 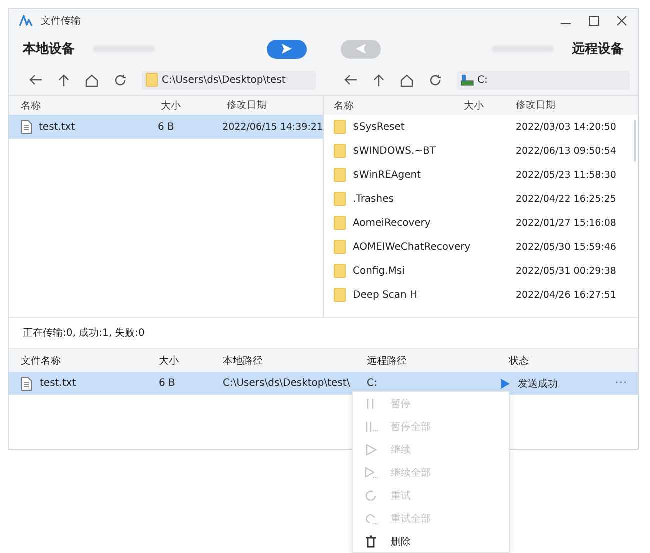 What do you see at coordinates (566, 223) in the screenshot?
I see `modified-date: 2022/01/27 15:16:08` at bounding box center [566, 223].